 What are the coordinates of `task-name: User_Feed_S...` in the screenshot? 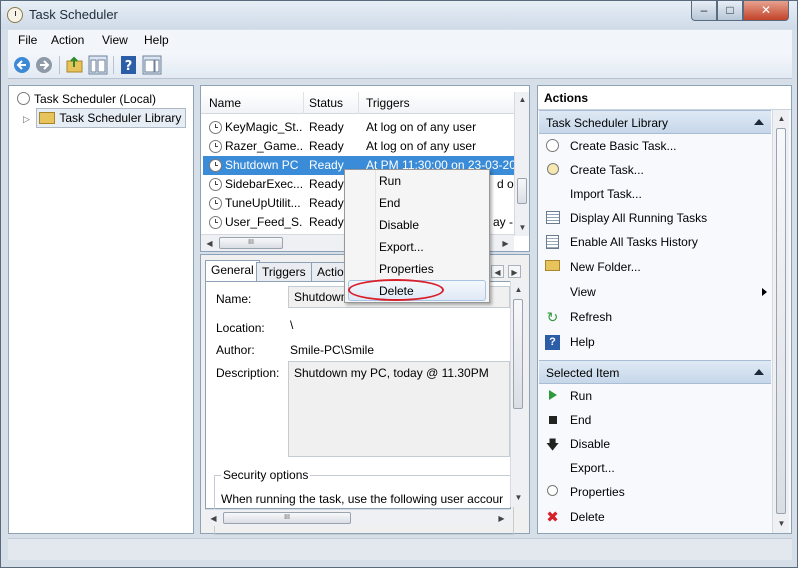 It's located at (264, 222).